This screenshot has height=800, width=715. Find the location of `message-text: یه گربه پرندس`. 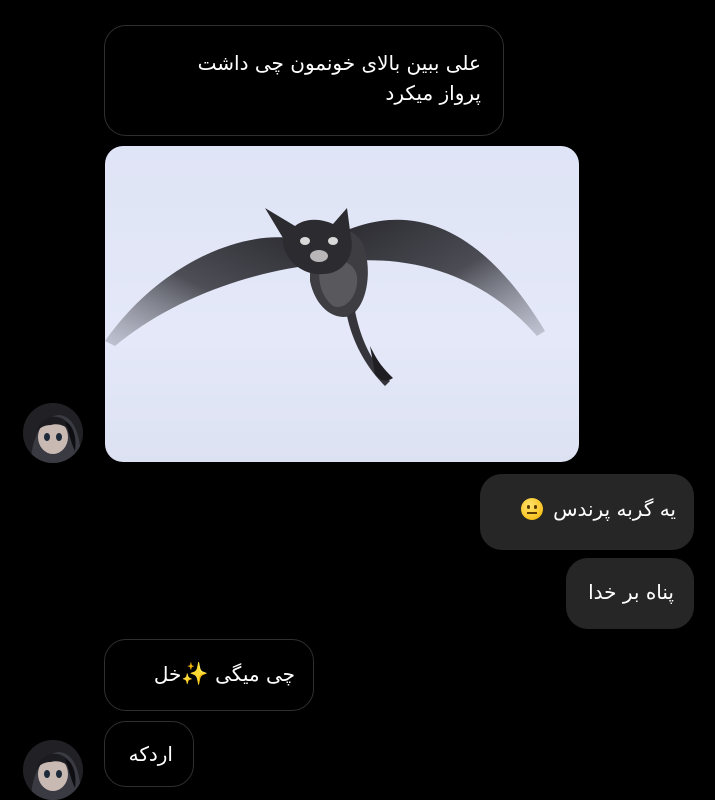

message-text: یه گربه پرندس is located at coordinates (614, 509).